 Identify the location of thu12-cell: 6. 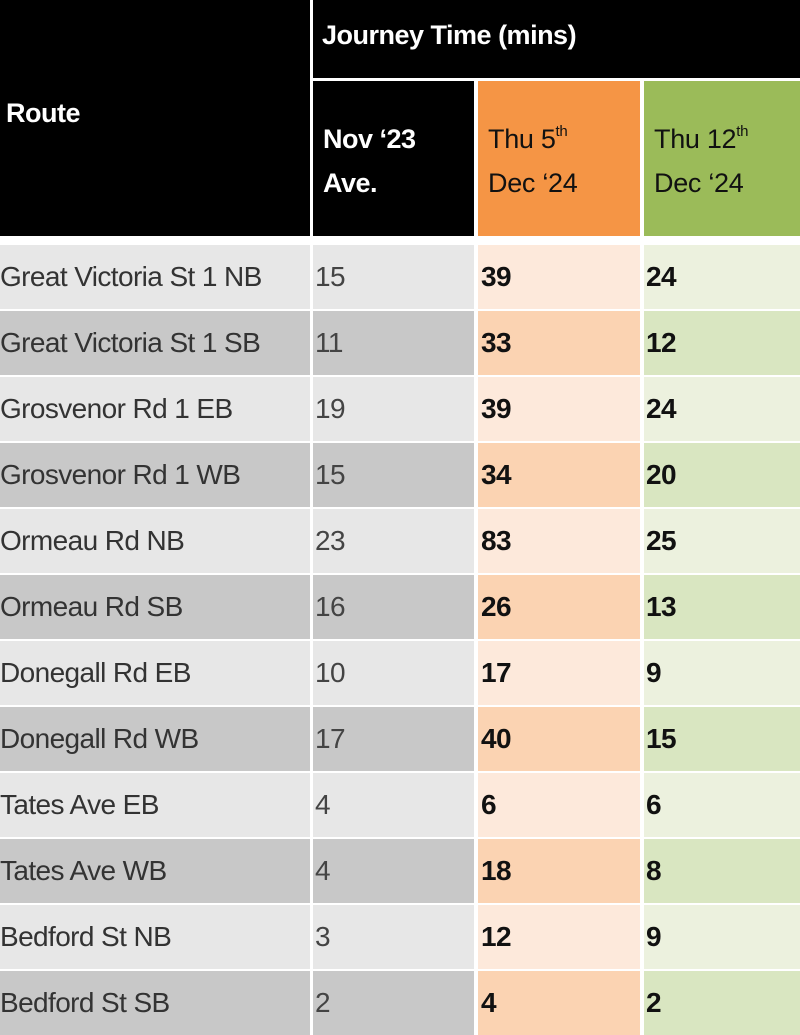
(722, 805).